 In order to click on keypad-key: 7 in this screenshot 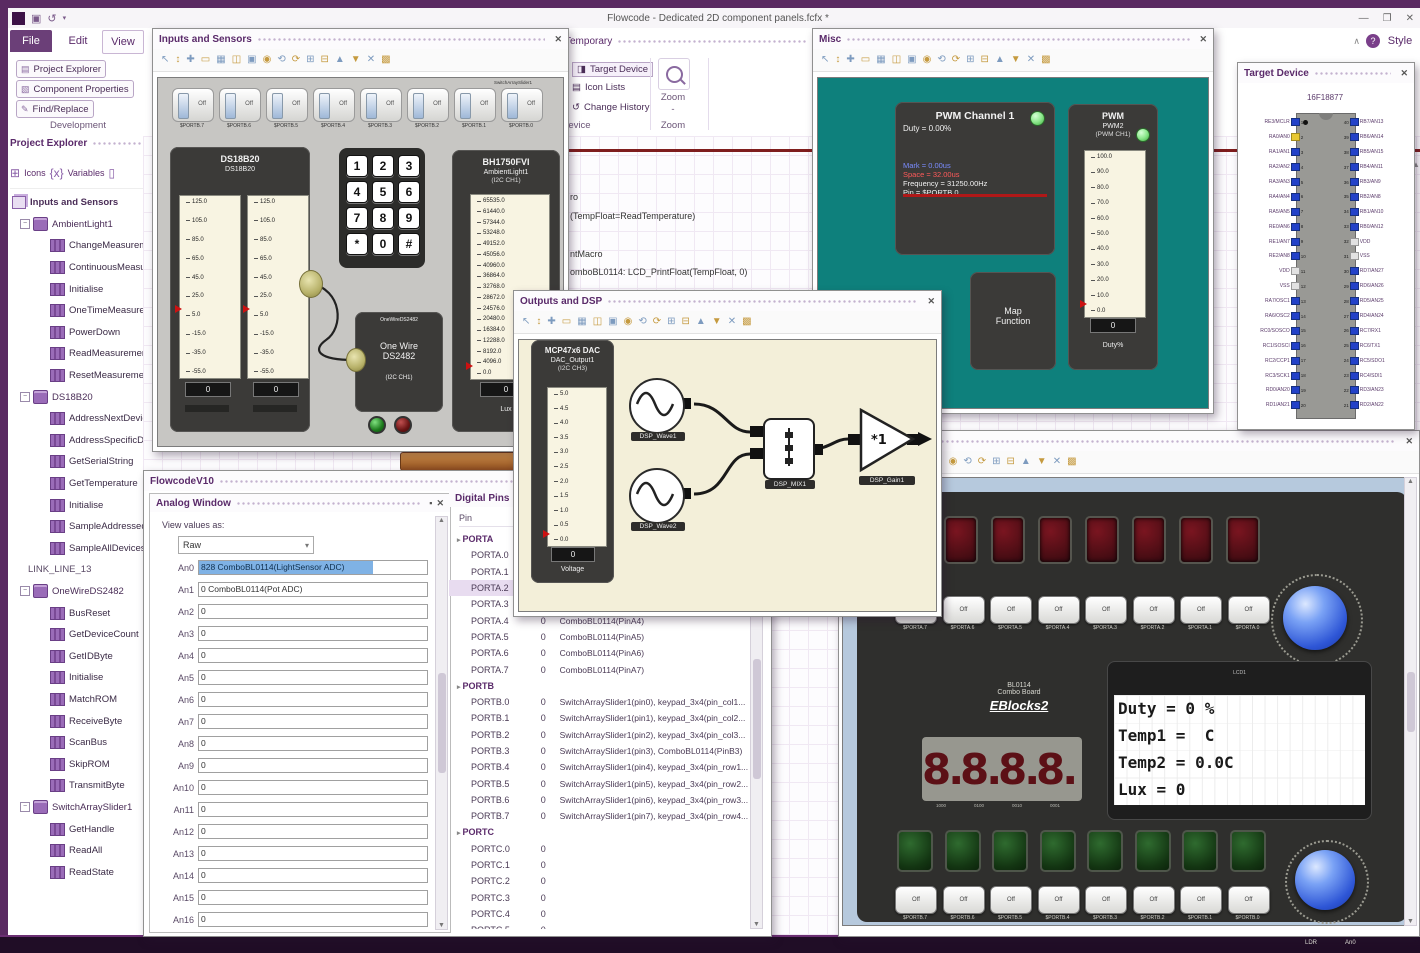, I will do `click(357, 218)`.